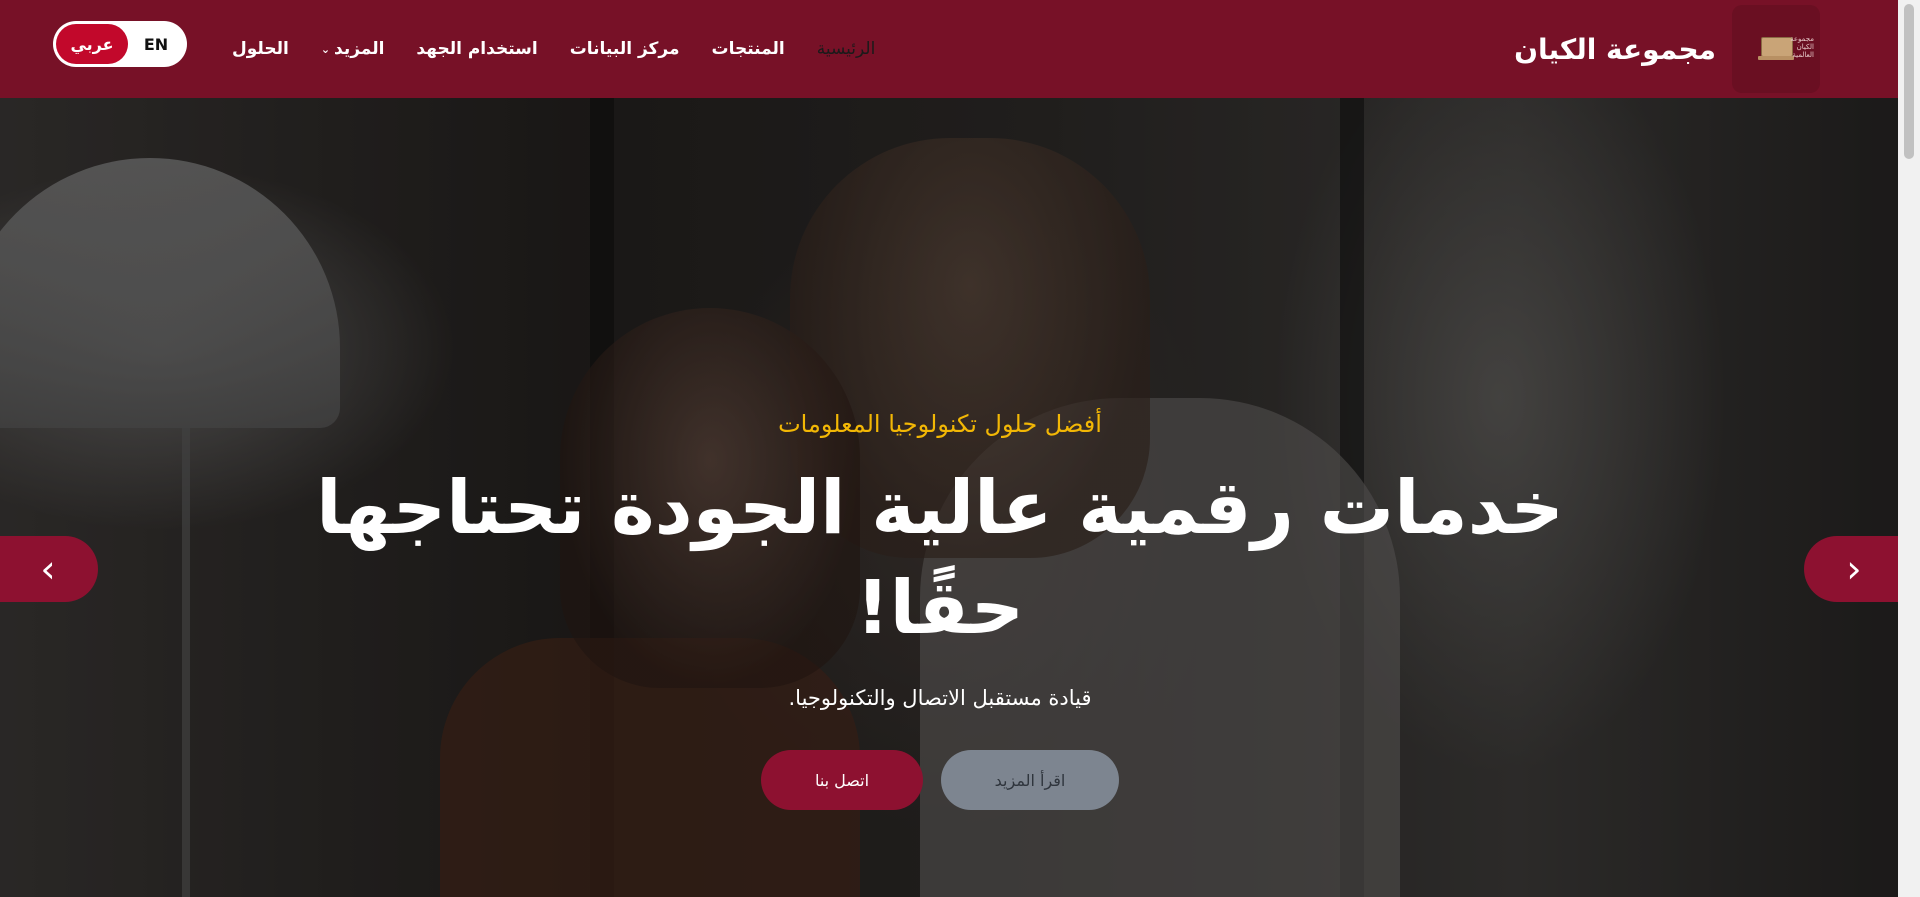  Describe the element at coordinates (940, 424) in the screenshot. I see `hero-eyebrow: أفضل حلول تكنولوجيا المعلومات` at that location.